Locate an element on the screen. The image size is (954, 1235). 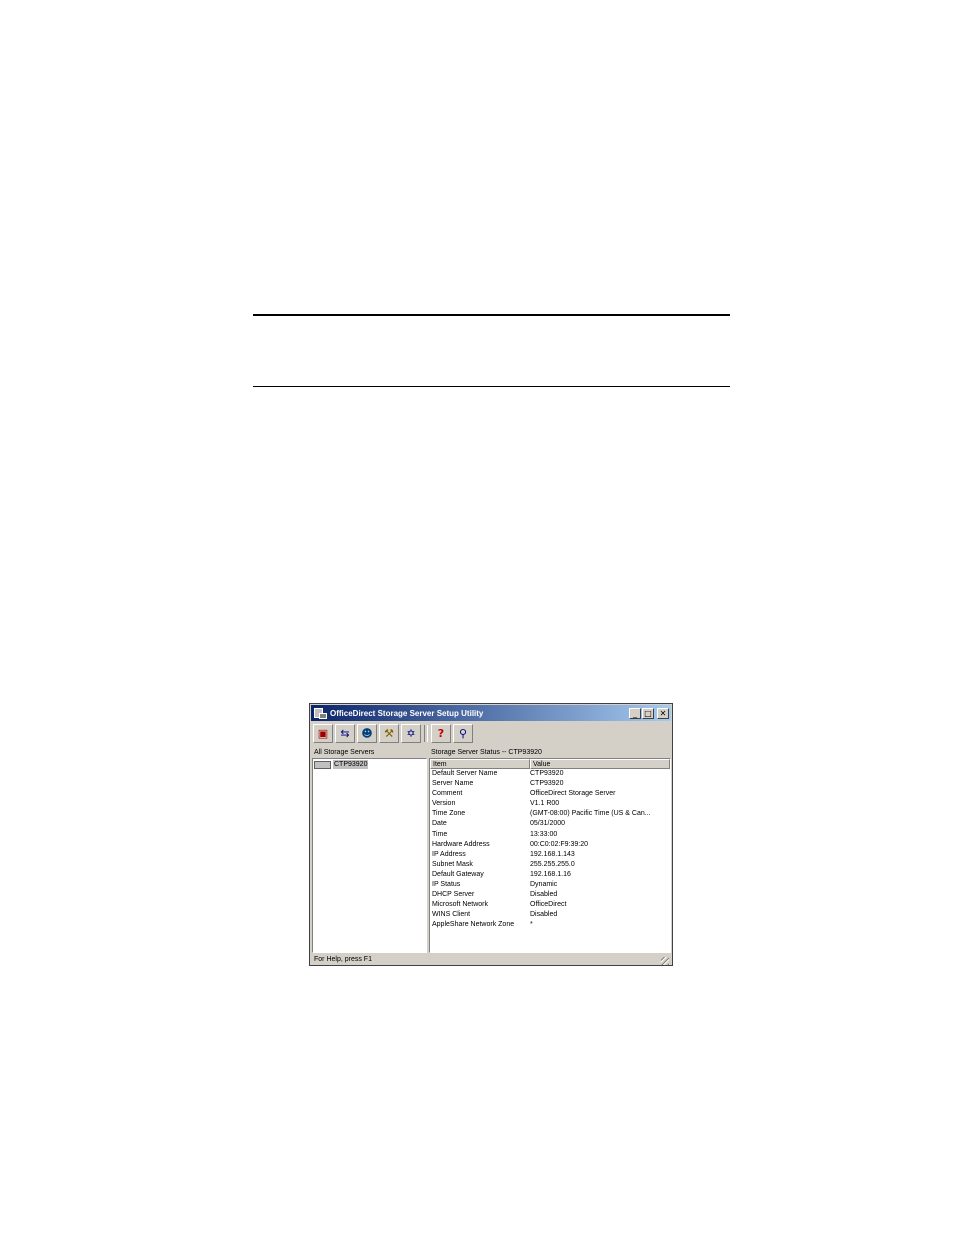
table-row: Date 05/31/2000 is located at coordinates (550, 824).